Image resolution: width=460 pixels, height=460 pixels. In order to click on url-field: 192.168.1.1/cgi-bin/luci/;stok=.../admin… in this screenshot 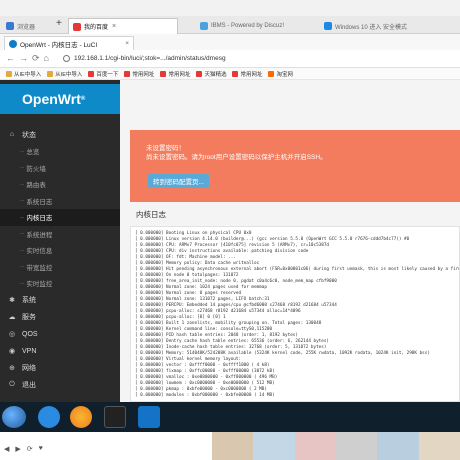, I will do `click(144, 58)`.